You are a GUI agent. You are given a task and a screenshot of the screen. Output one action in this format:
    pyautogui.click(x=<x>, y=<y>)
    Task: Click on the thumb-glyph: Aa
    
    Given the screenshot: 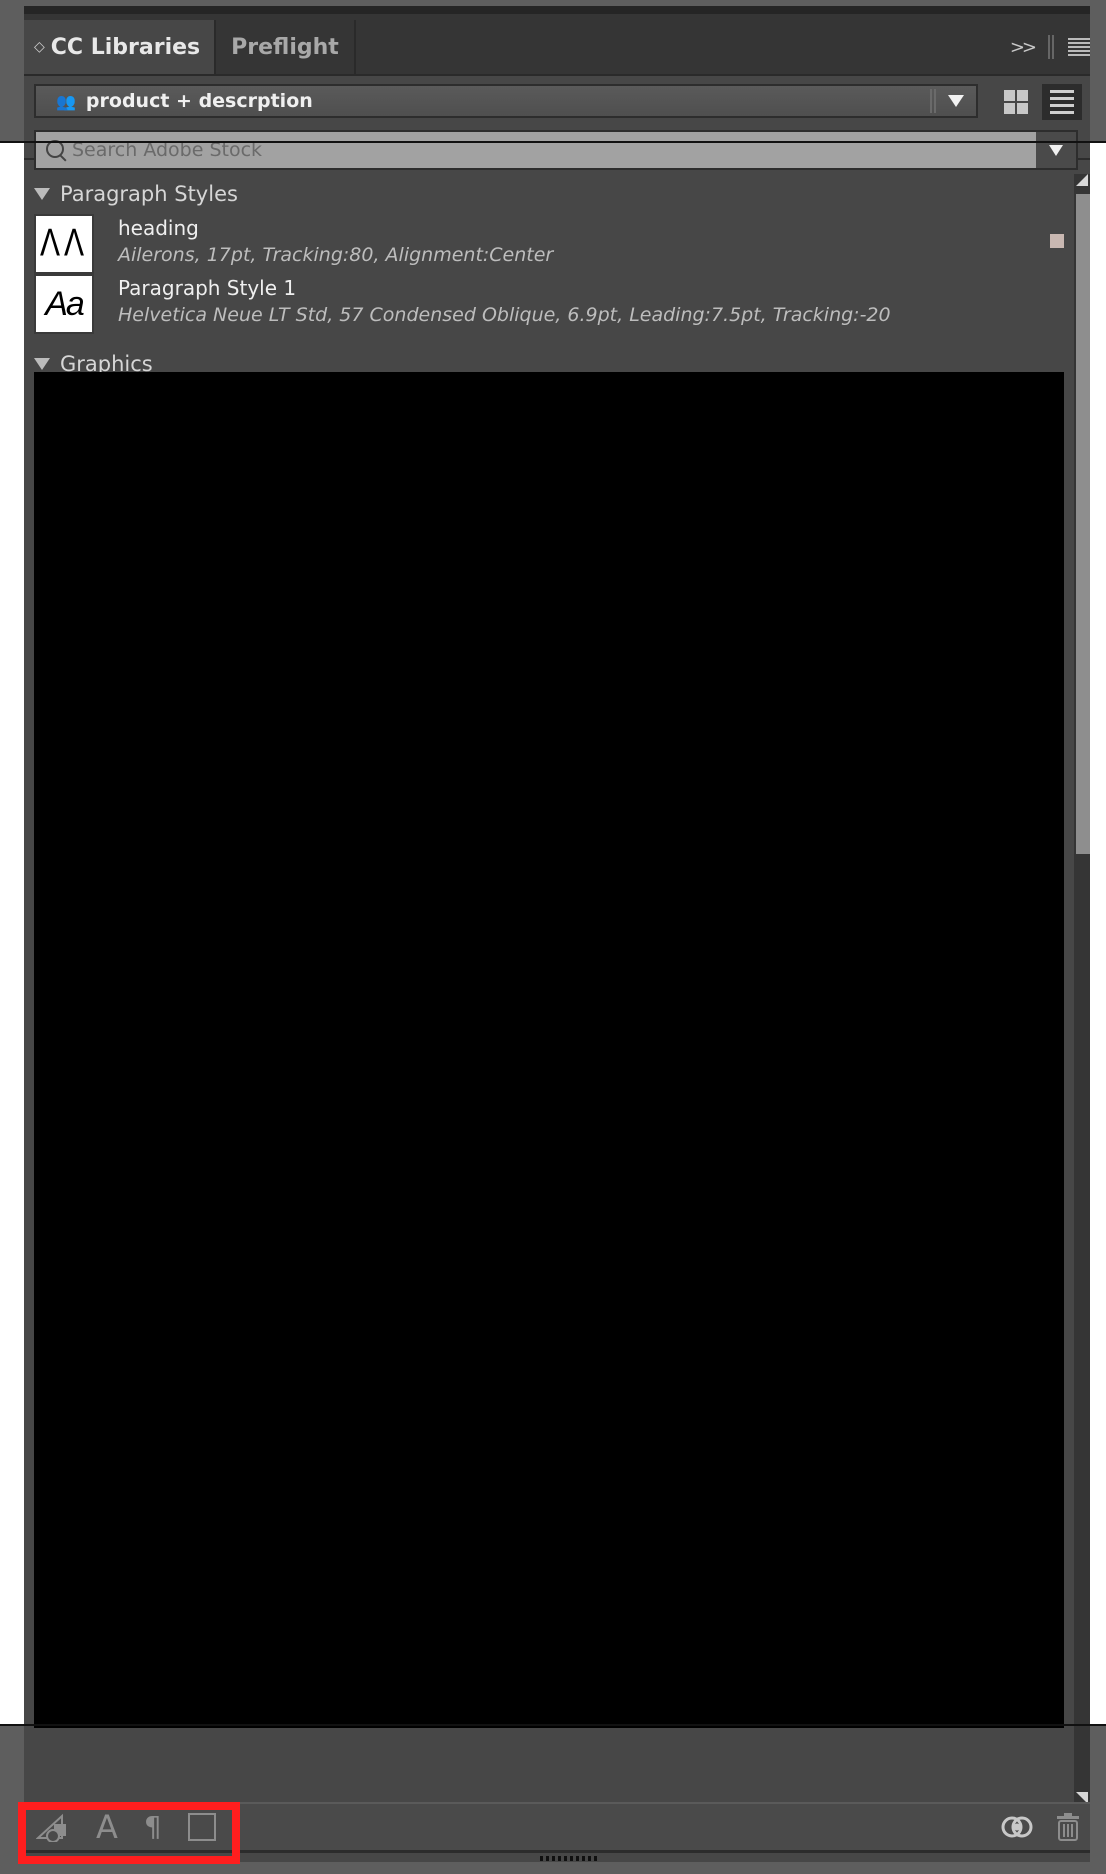 What is the action you would take?
    pyautogui.click(x=65, y=303)
    